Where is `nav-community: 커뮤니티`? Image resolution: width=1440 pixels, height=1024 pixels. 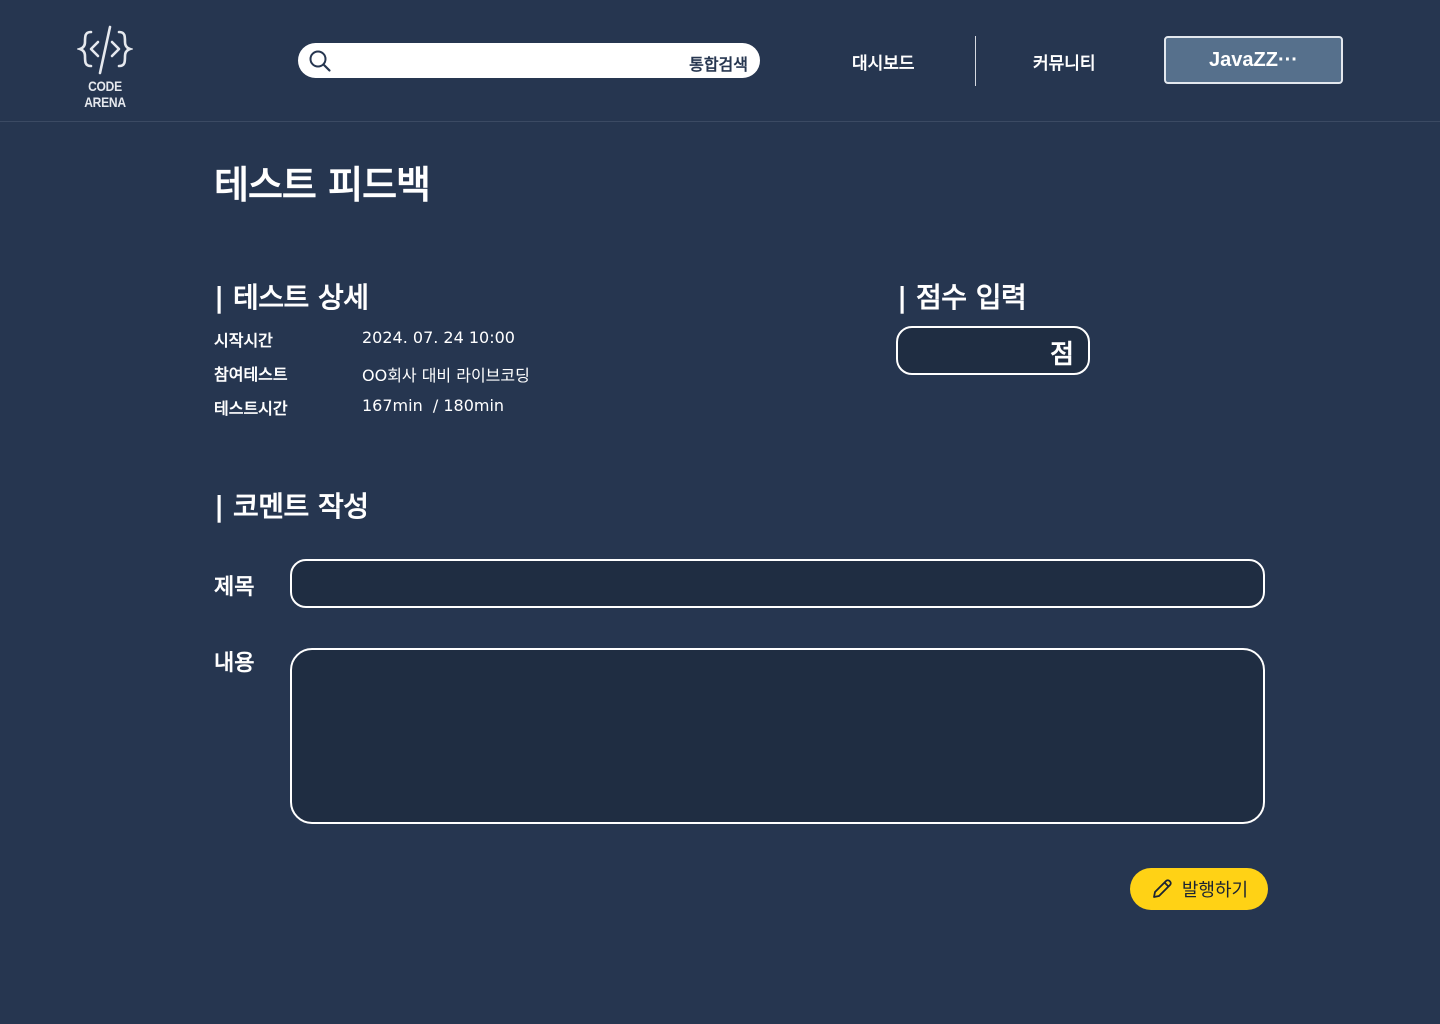
nav-community: 커뮤니티 is located at coordinates (1064, 61).